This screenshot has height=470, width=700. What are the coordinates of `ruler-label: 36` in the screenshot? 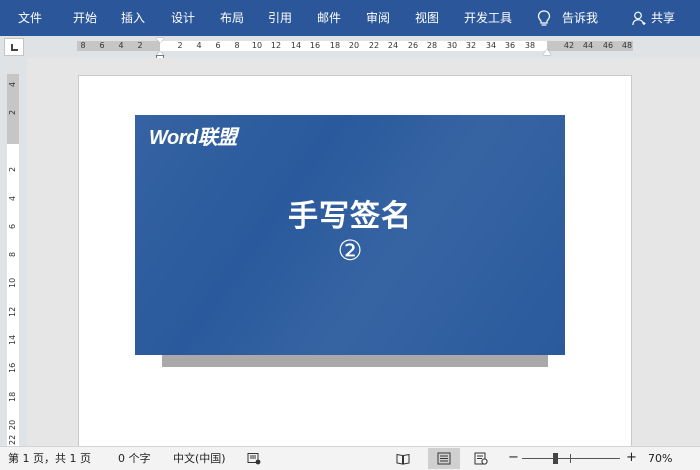 It's located at (510, 45).